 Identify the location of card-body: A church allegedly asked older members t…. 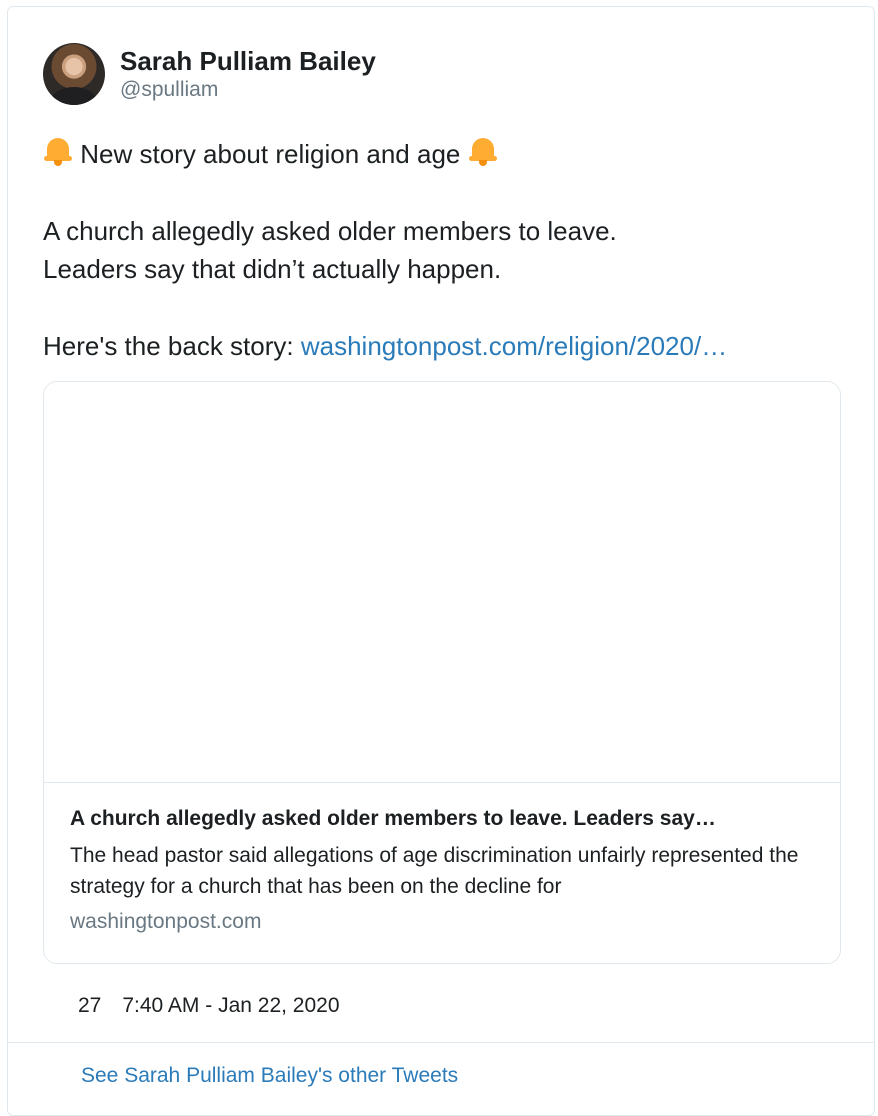
(442, 859).